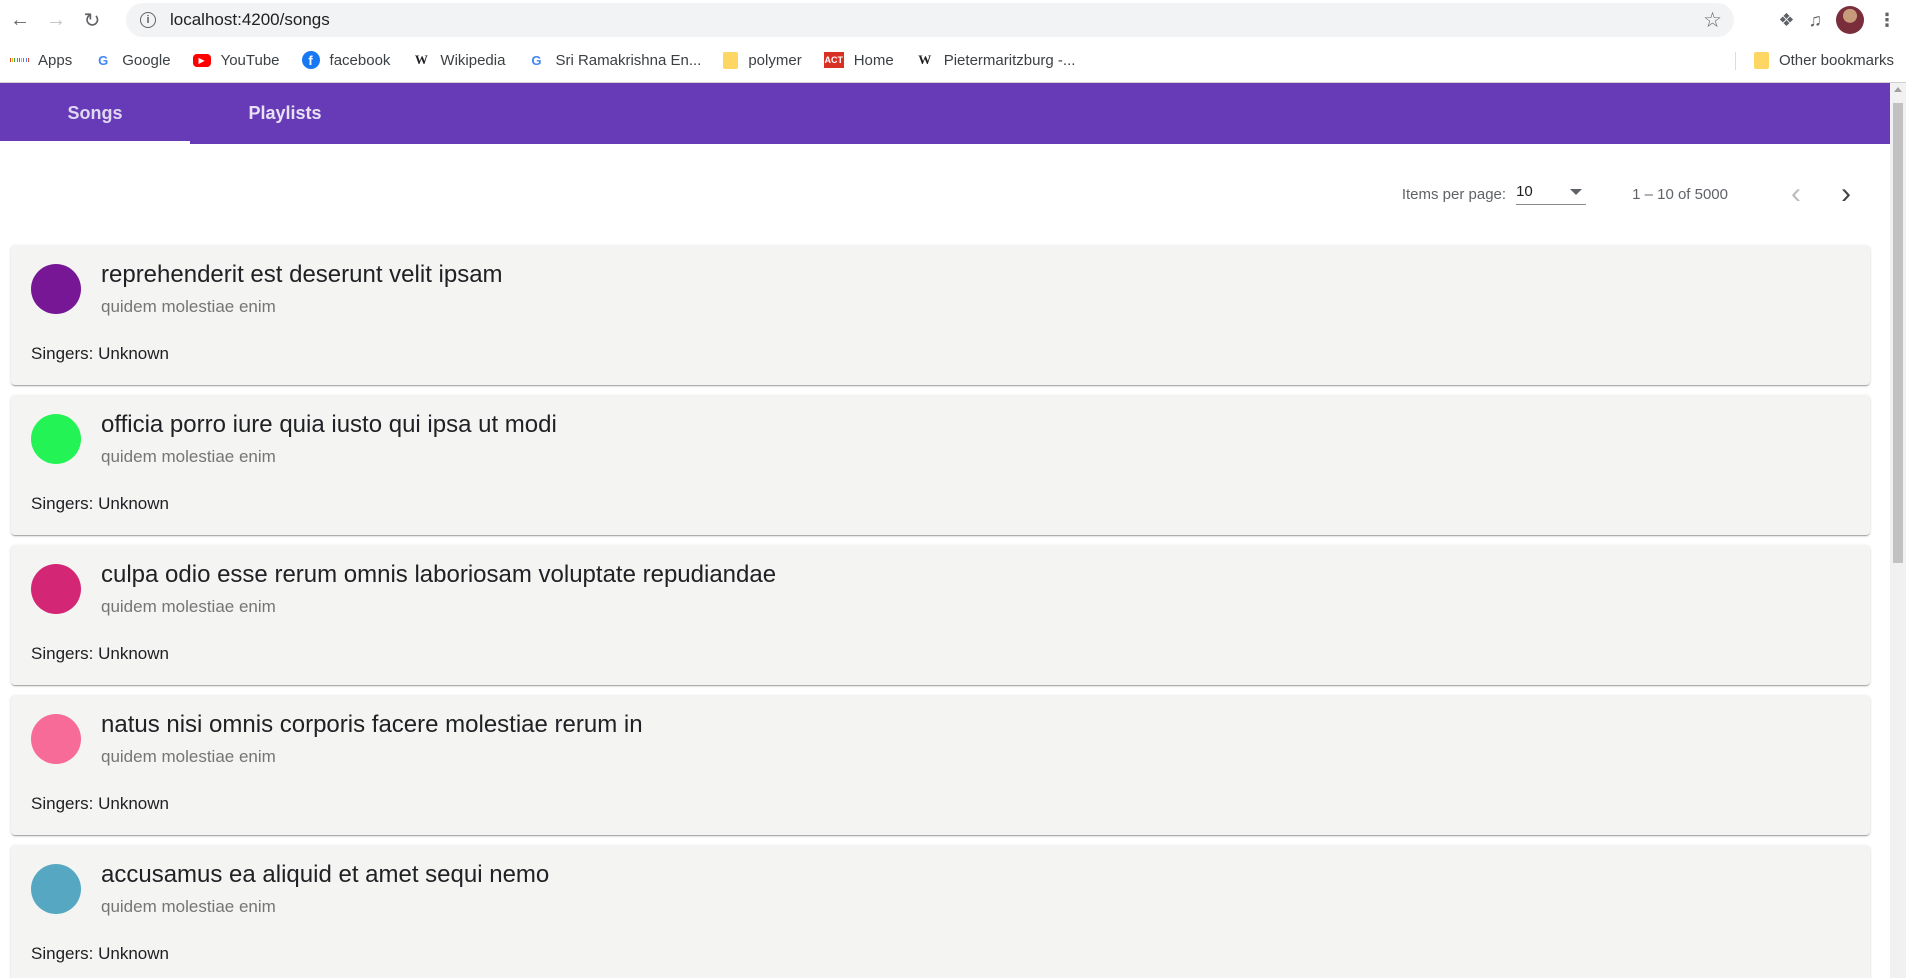 Image resolution: width=1906 pixels, height=978 pixels. I want to click on site-info-icon: i, so click(148, 20).